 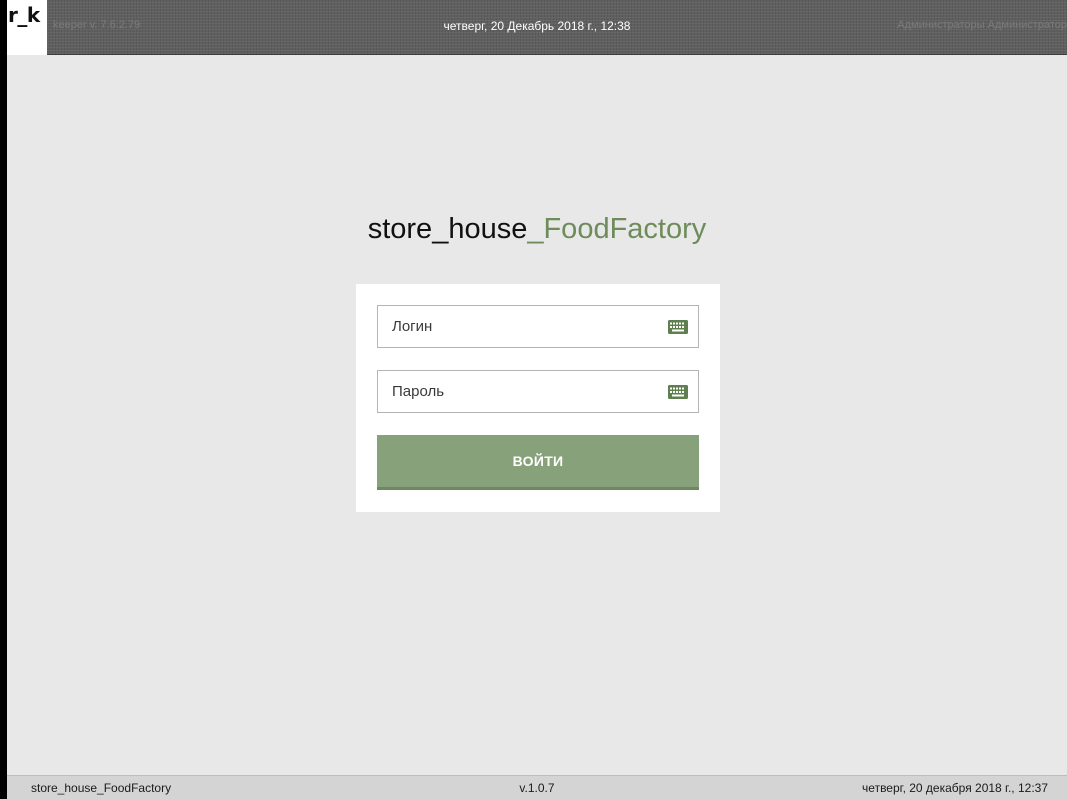 I want to click on password-field, so click(x=538, y=391).